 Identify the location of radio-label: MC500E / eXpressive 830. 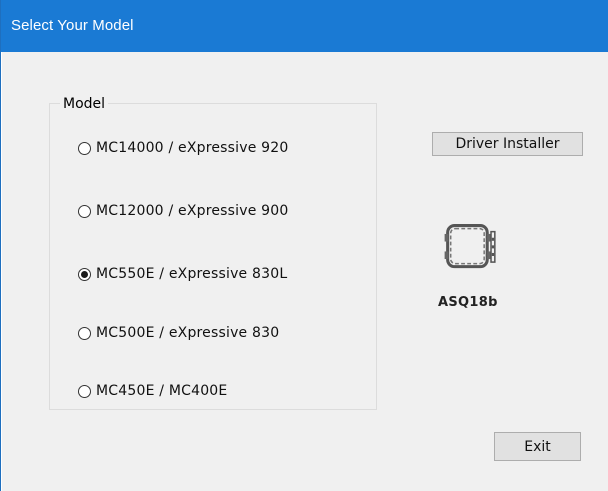
(188, 333).